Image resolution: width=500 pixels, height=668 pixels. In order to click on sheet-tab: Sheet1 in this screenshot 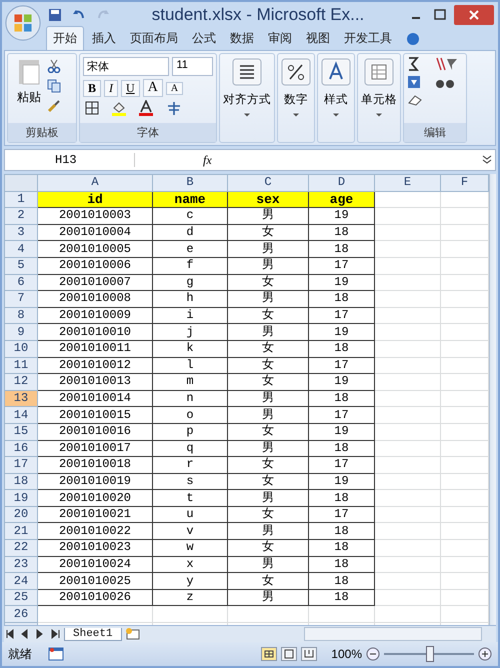, I will do `click(93, 634)`.